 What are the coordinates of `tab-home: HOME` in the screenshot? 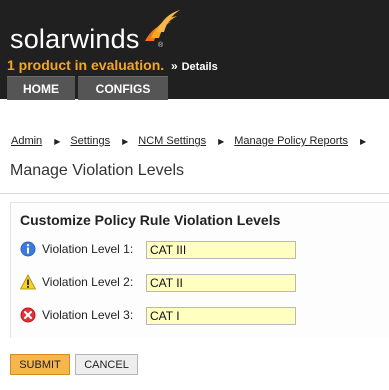 It's located at (41, 88).